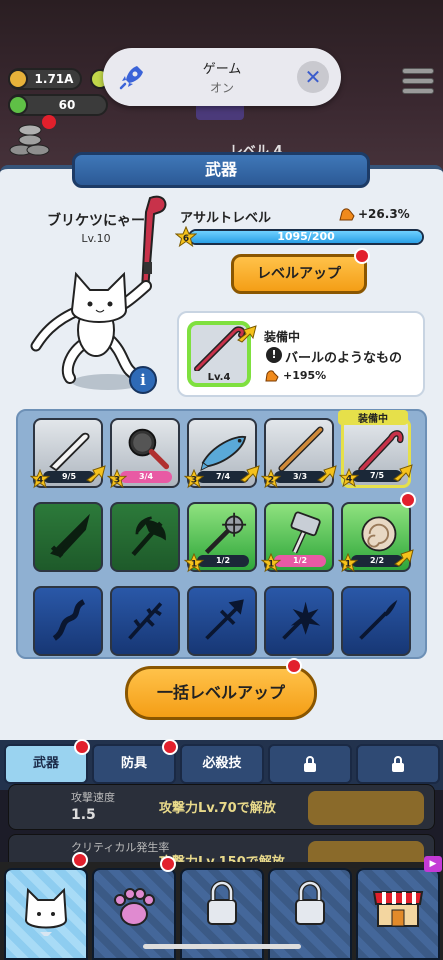  What do you see at coordinates (376, 453) in the screenshot?
I see `weapon-slot-crowbar: 7/5 4` at bounding box center [376, 453].